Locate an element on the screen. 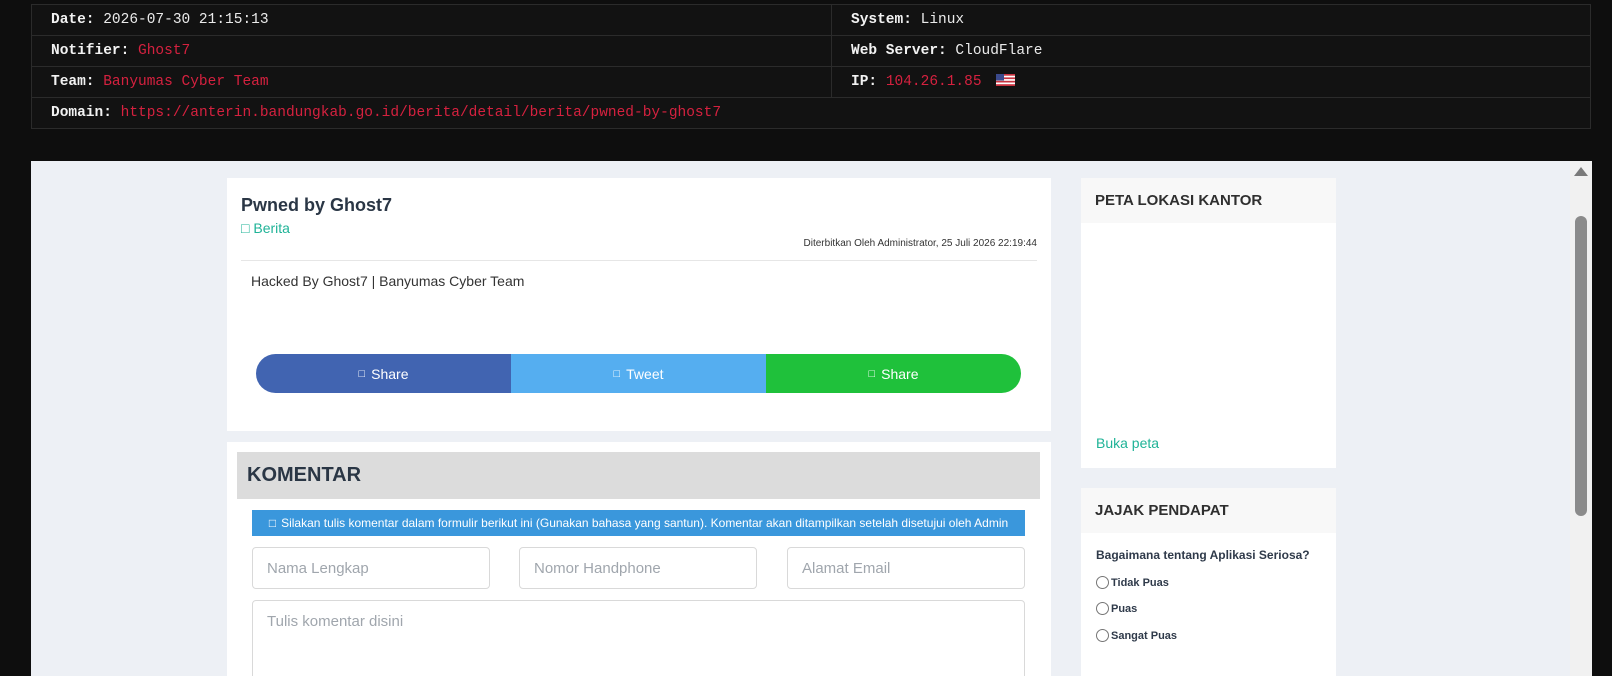  divider is located at coordinates (639, 260).